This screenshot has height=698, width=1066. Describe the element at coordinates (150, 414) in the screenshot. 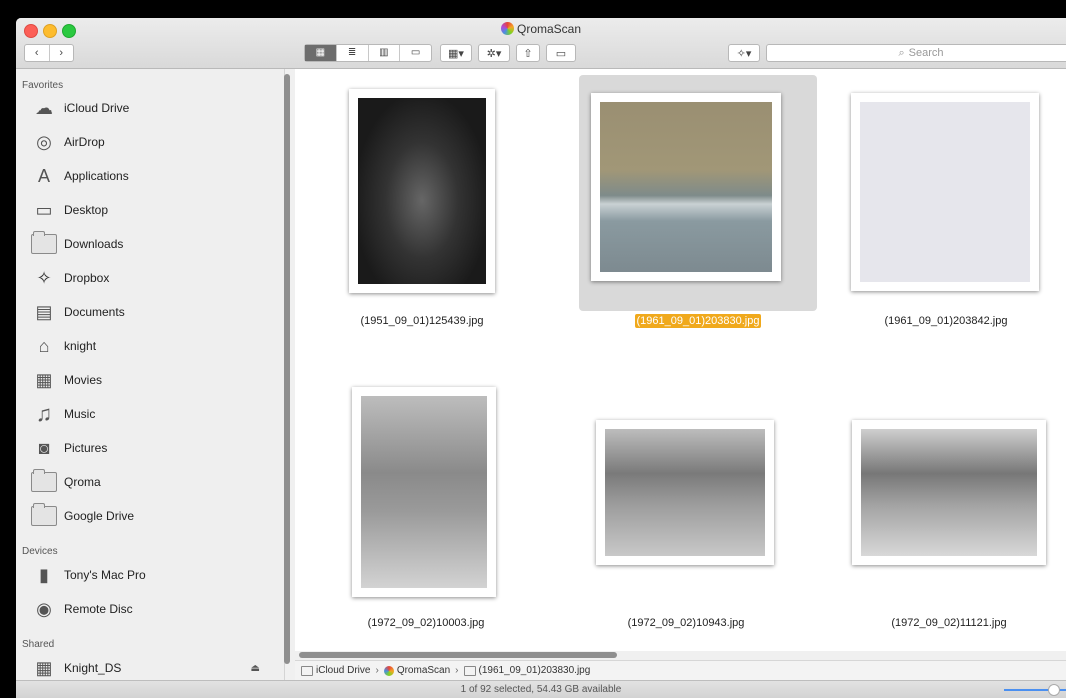

I see `sidebar-item-music: ♫ Music` at that location.